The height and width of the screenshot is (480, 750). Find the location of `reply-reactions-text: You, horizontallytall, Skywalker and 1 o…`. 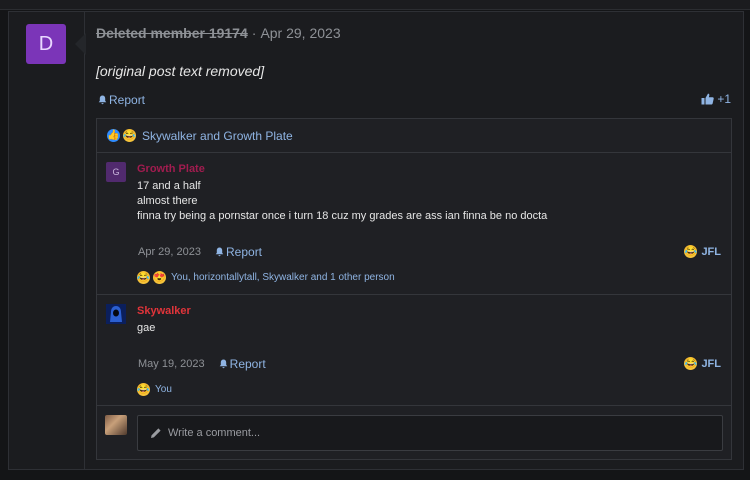

reply-reactions-text: You, horizontallytall, Skywalker and 1 o… is located at coordinates (283, 277).